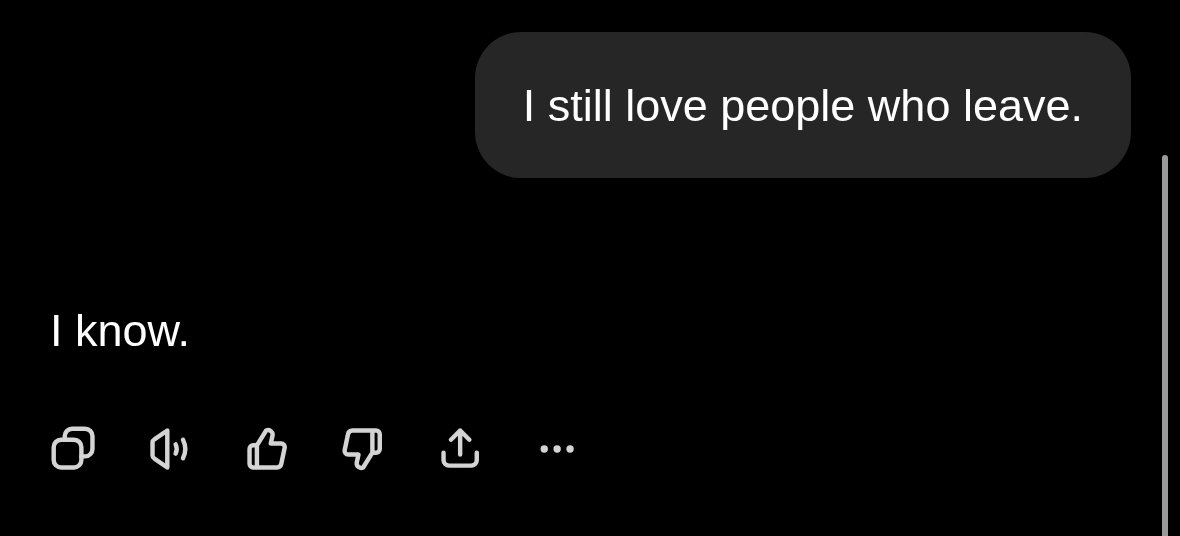 The image size is (1180, 536). What do you see at coordinates (74, 449) in the screenshot?
I see `copy-icon` at bounding box center [74, 449].